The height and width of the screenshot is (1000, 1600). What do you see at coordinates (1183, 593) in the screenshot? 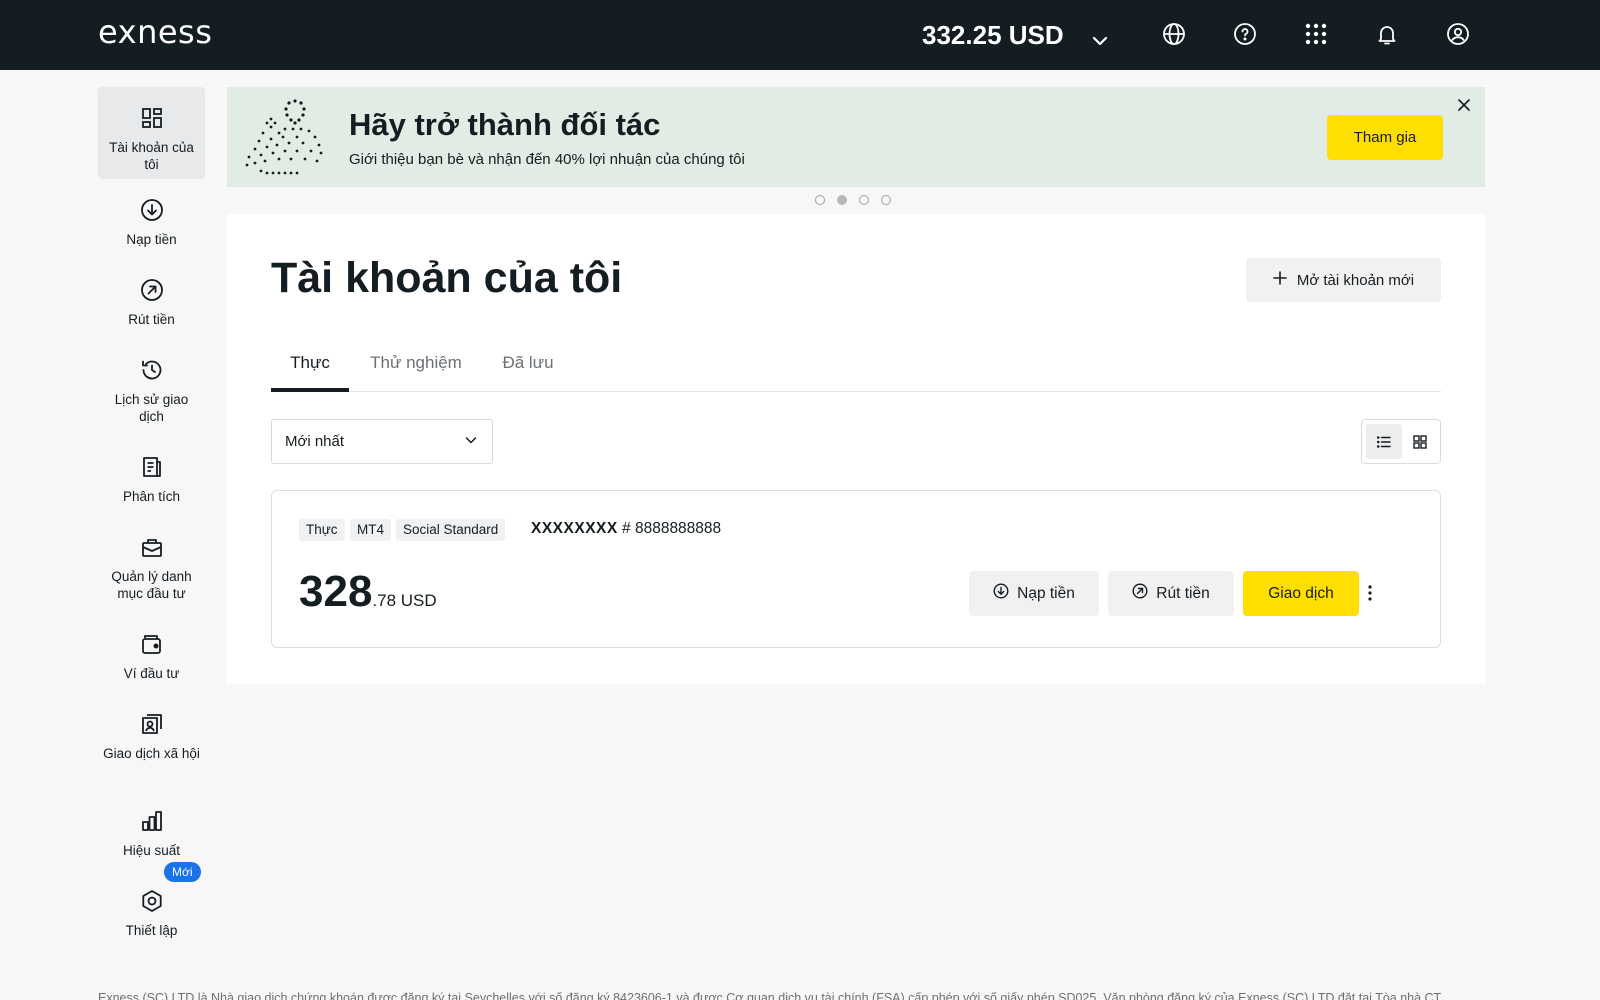
I see `withdraw-label: Rút tiền` at bounding box center [1183, 593].